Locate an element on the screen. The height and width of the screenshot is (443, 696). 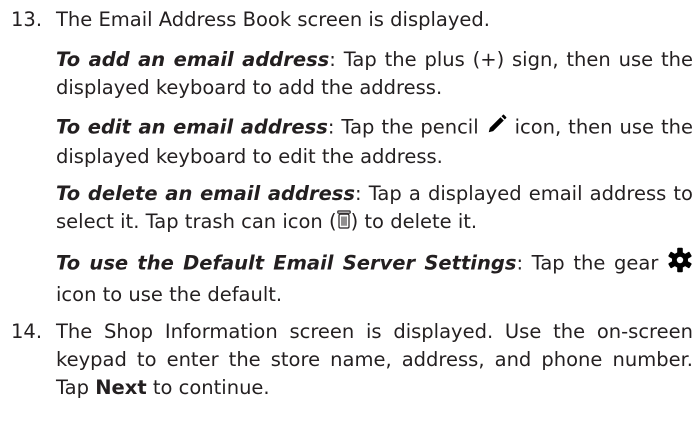
step-number: 13. is located at coordinates (27, 19).